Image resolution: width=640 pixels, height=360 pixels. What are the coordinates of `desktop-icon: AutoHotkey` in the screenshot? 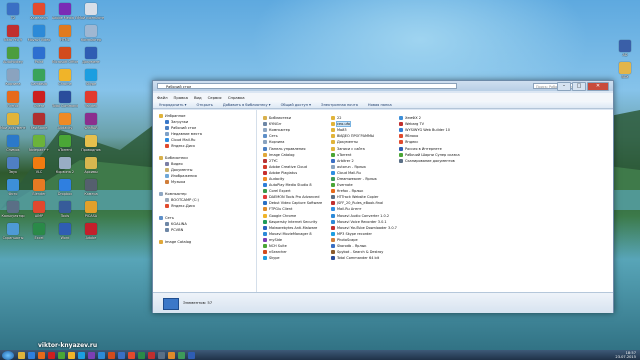 It's located at (13, 55).